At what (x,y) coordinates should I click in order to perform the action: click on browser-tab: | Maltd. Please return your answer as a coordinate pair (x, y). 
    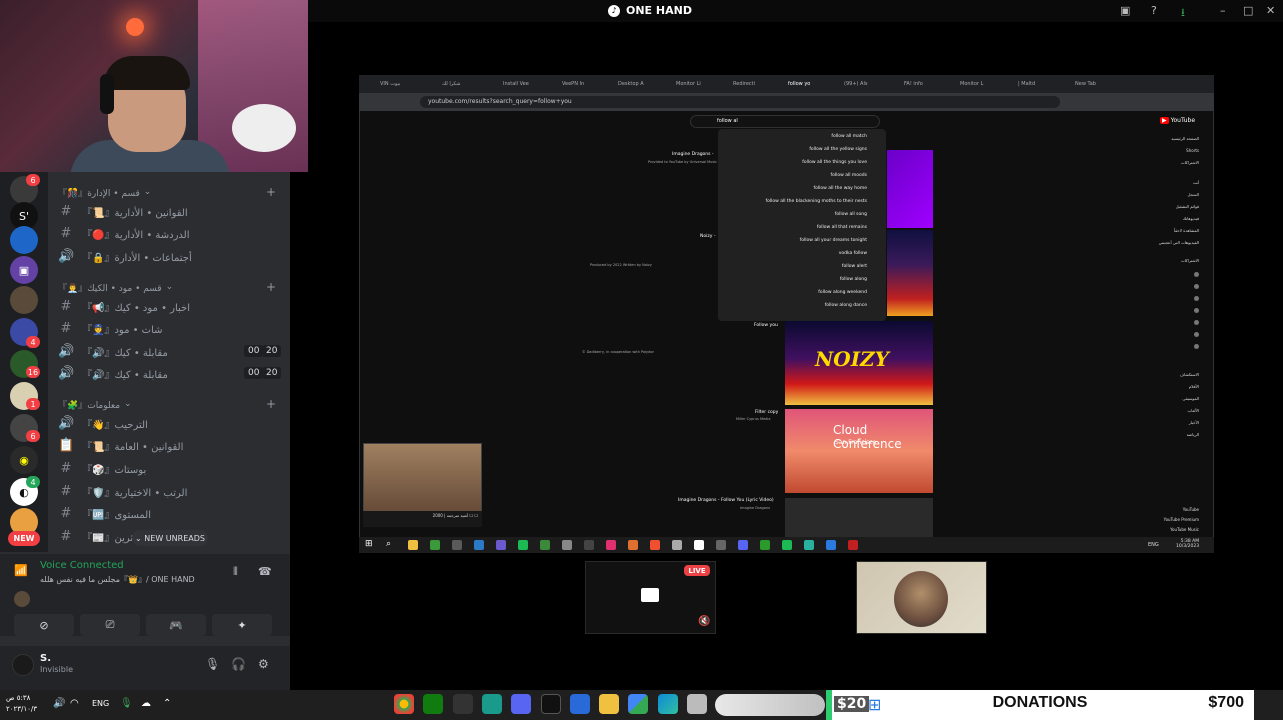
    Looking at the image, I should click on (1026, 84).